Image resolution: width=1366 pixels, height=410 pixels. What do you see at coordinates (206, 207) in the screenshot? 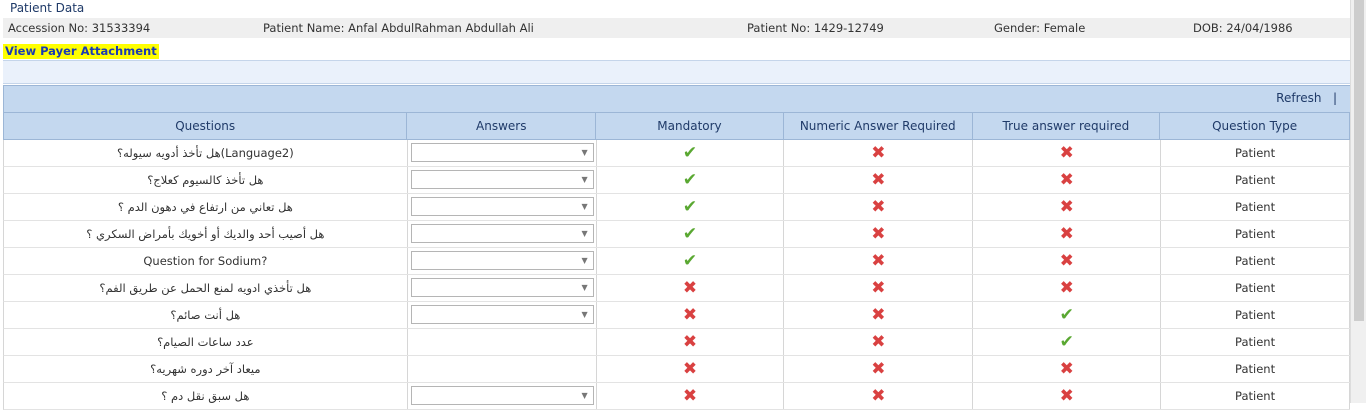
I see `question-cell: هل تعاني من ارتفاع في دهون الدم ؟` at bounding box center [206, 207].